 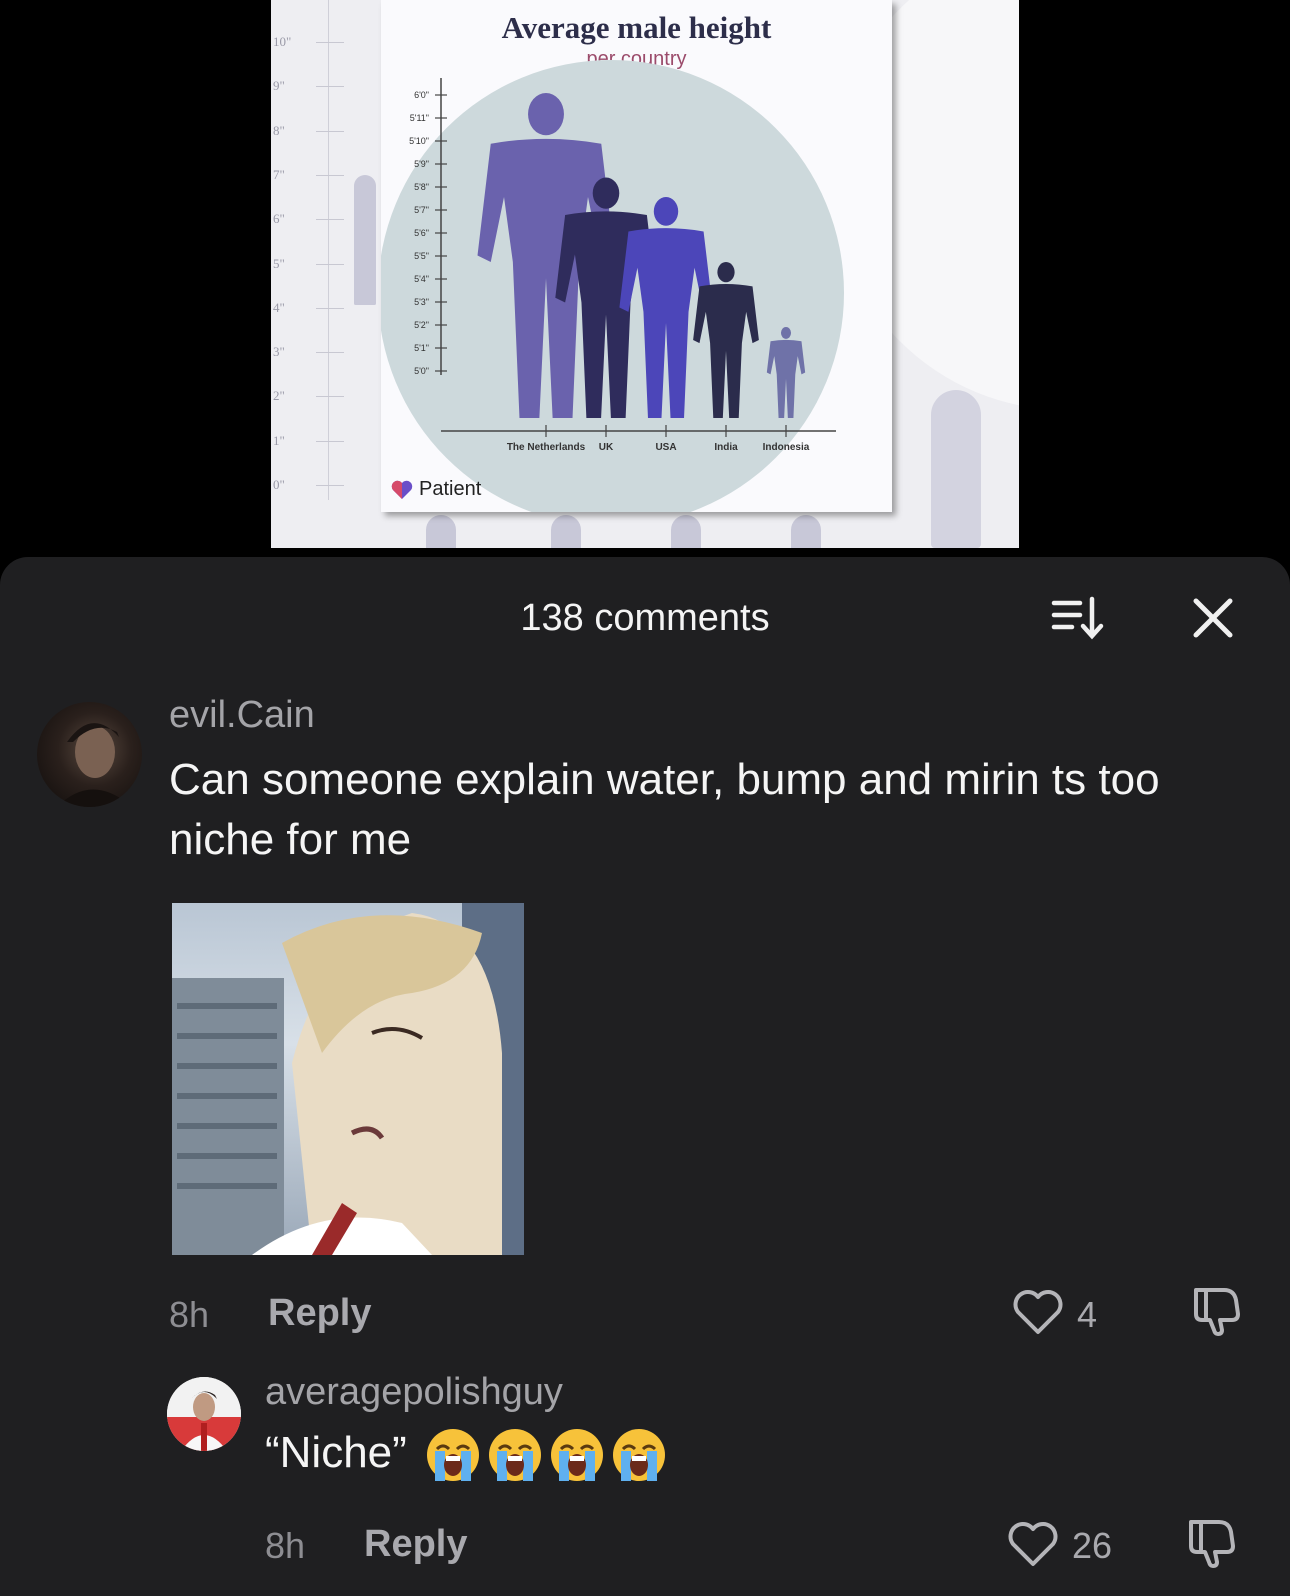 What do you see at coordinates (189, 1314) in the screenshot?
I see `comment-time: 8h` at bounding box center [189, 1314].